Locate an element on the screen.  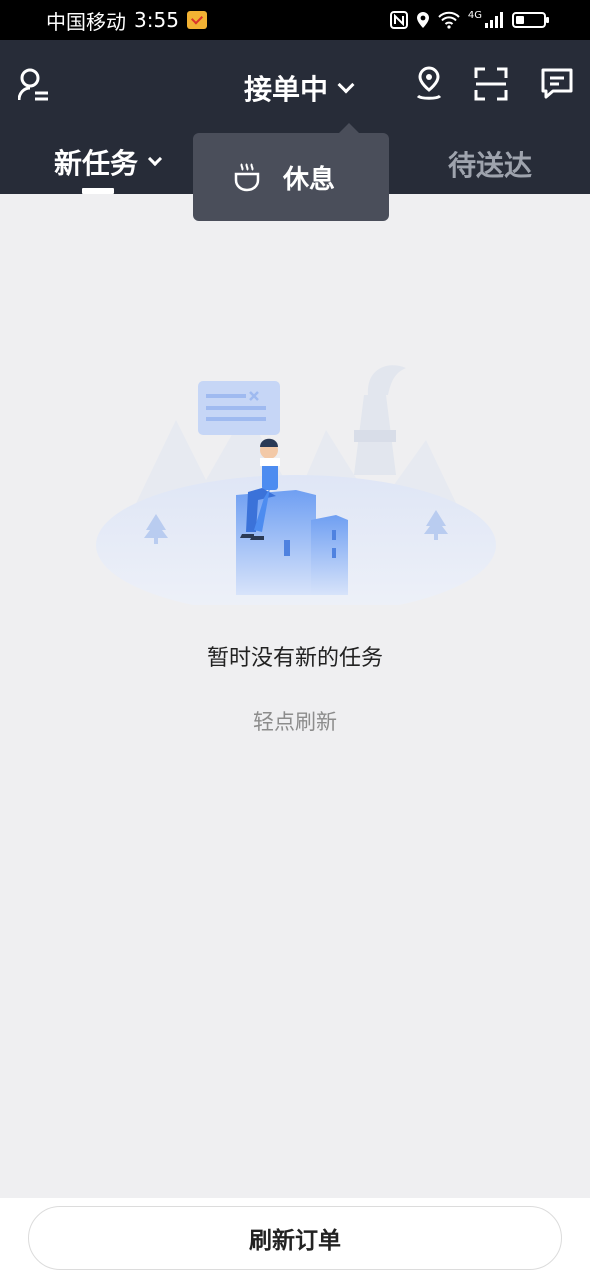
status-bar-left: 中国移动 3:55 is located at coordinates (126, 20).